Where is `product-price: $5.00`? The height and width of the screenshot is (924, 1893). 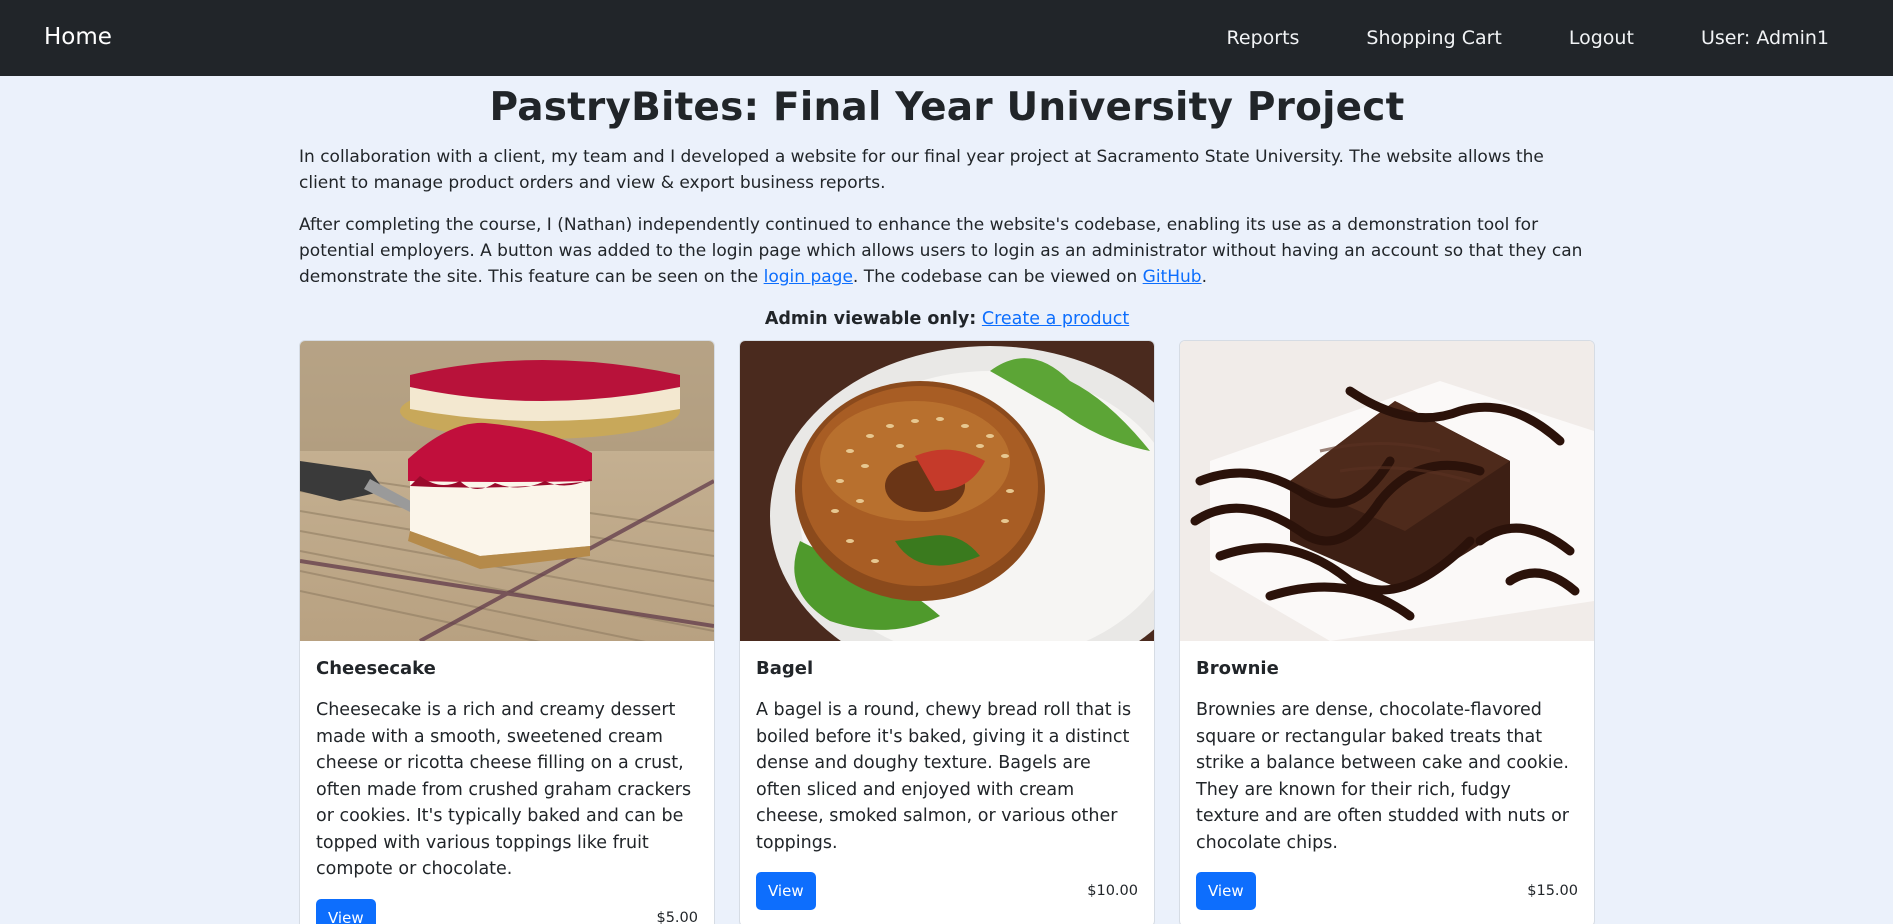
product-price: $5.00 is located at coordinates (677, 916).